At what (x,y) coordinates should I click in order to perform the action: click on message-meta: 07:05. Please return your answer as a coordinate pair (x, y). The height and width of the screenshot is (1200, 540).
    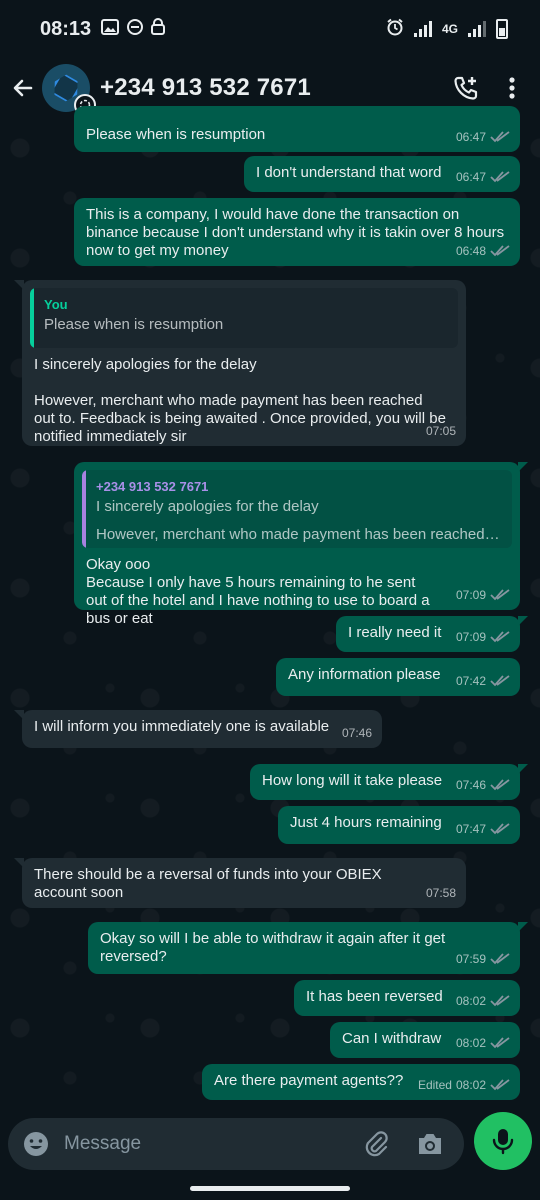
    Looking at the image, I should click on (441, 431).